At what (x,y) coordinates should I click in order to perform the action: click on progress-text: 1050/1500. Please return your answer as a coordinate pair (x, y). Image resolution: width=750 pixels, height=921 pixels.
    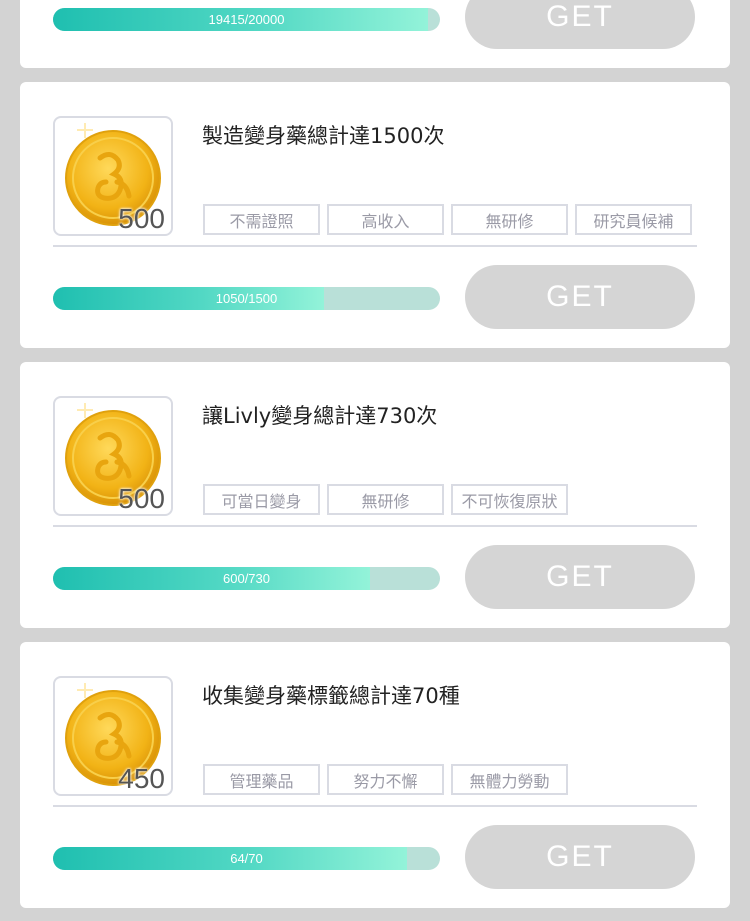
    Looking at the image, I should click on (246, 298).